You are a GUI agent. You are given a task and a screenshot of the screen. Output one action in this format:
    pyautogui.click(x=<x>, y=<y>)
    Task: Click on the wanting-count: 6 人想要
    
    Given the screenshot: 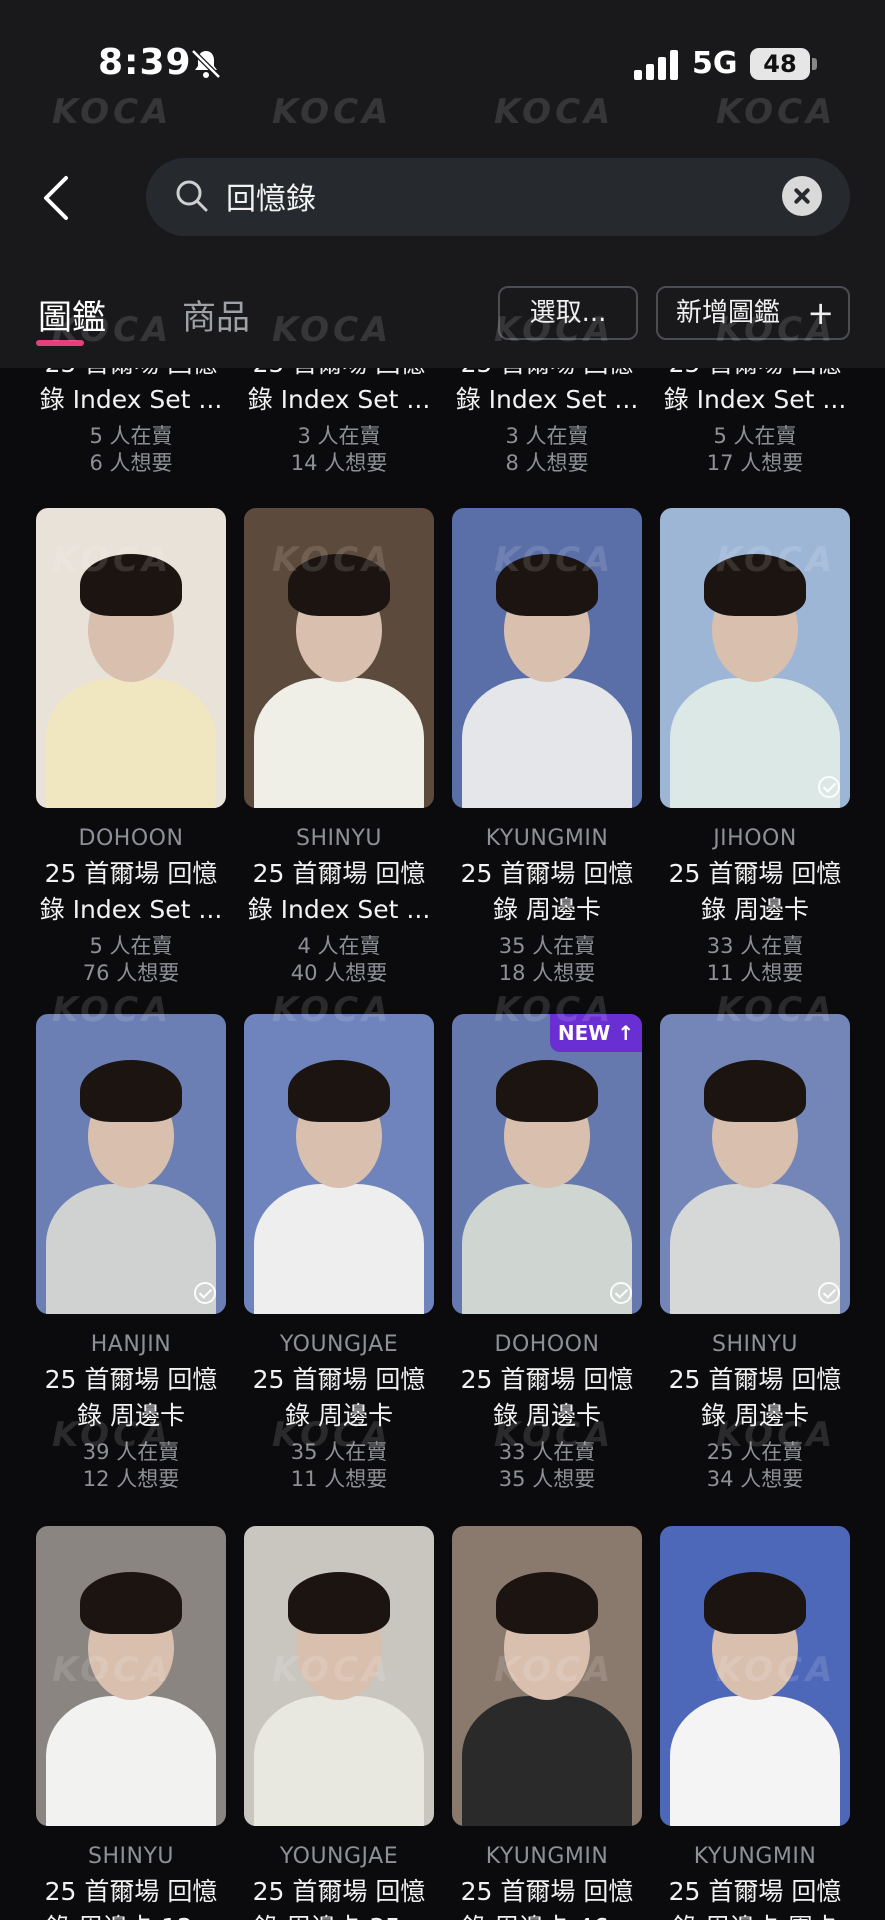 What is the action you would take?
    pyautogui.click(x=131, y=463)
    